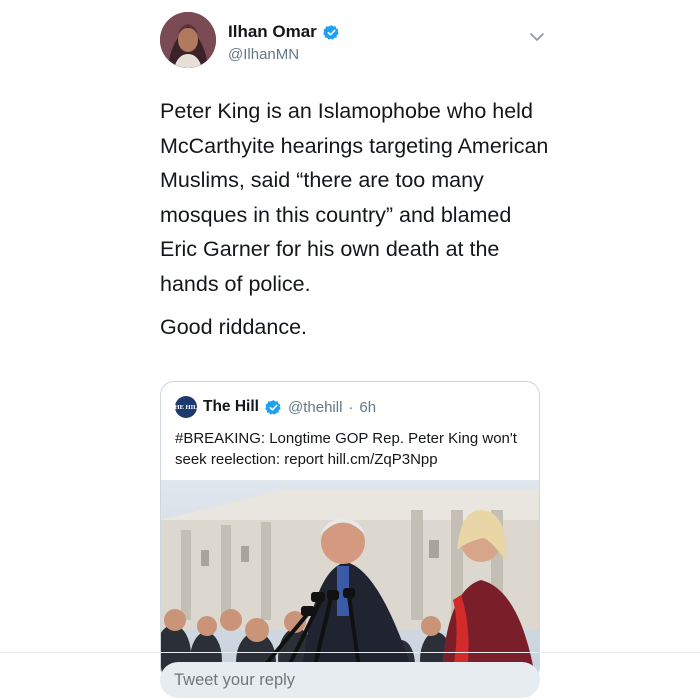  I want to click on quoted-timestamp: 6h, so click(367, 407).